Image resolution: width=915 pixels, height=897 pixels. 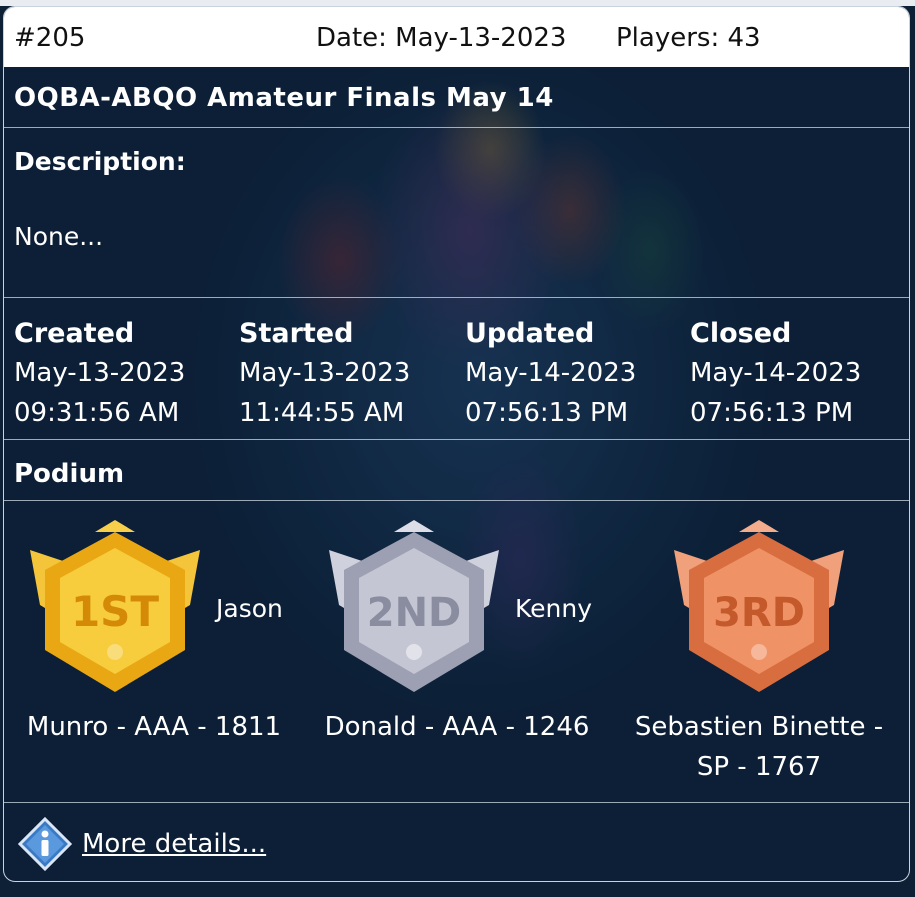 I want to click on description-label: Description:, so click(x=100, y=161).